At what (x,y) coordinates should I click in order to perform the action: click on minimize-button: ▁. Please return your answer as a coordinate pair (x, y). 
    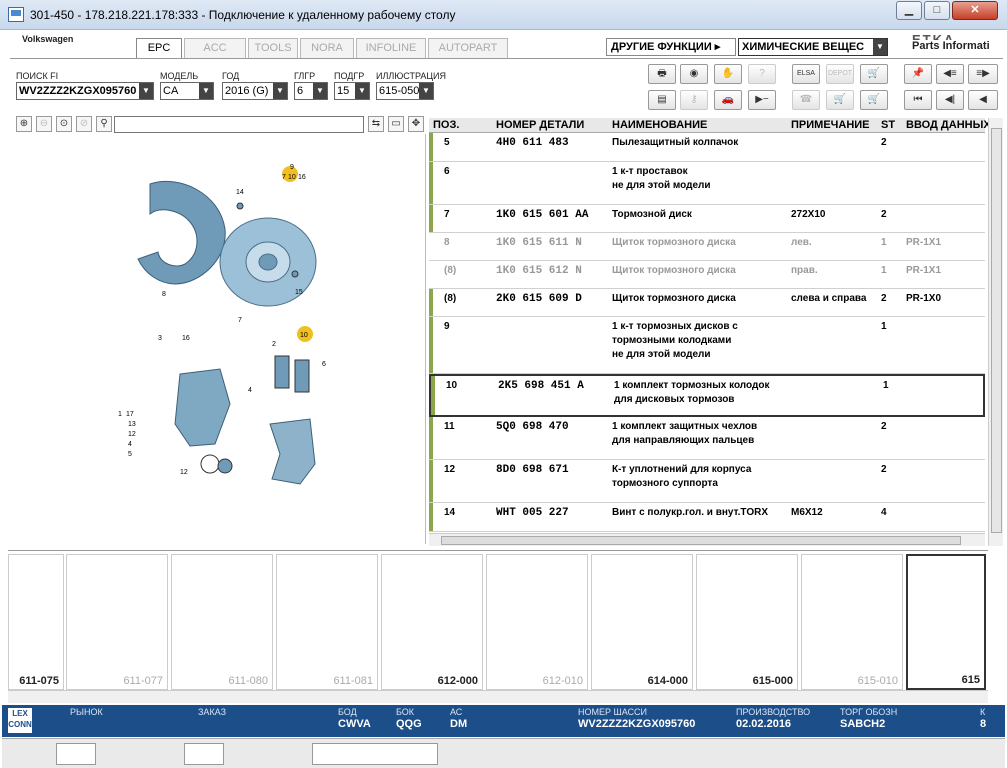
    Looking at the image, I should click on (909, 10).